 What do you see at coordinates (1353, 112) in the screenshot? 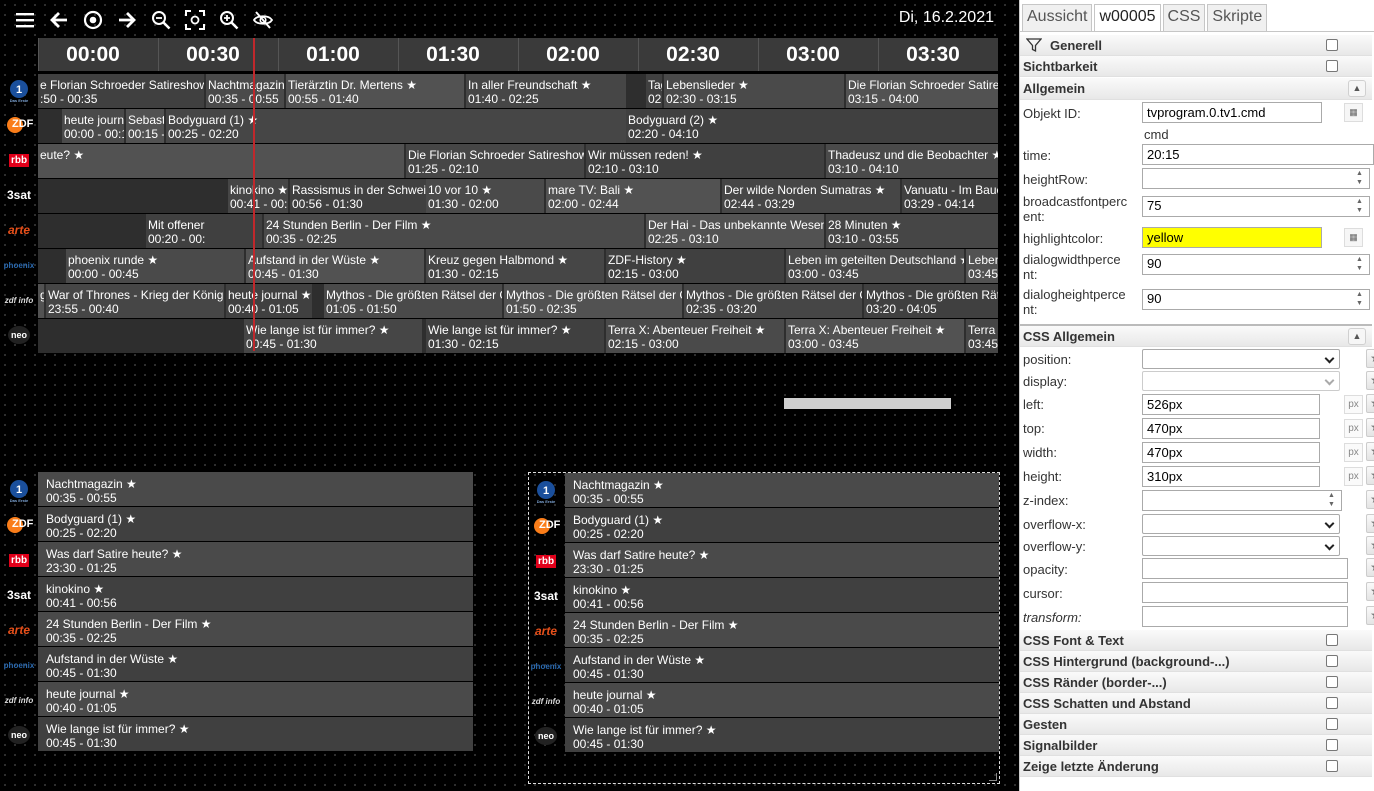
I see `select-object-icon: ▦` at bounding box center [1353, 112].